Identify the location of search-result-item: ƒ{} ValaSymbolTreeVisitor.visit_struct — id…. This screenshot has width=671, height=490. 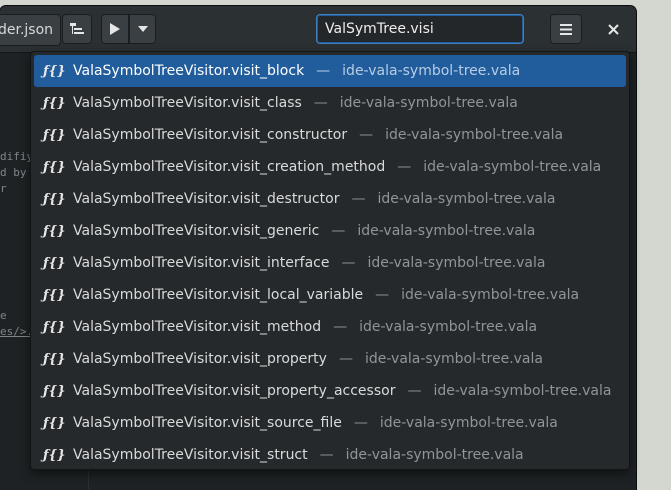
(330, 455).